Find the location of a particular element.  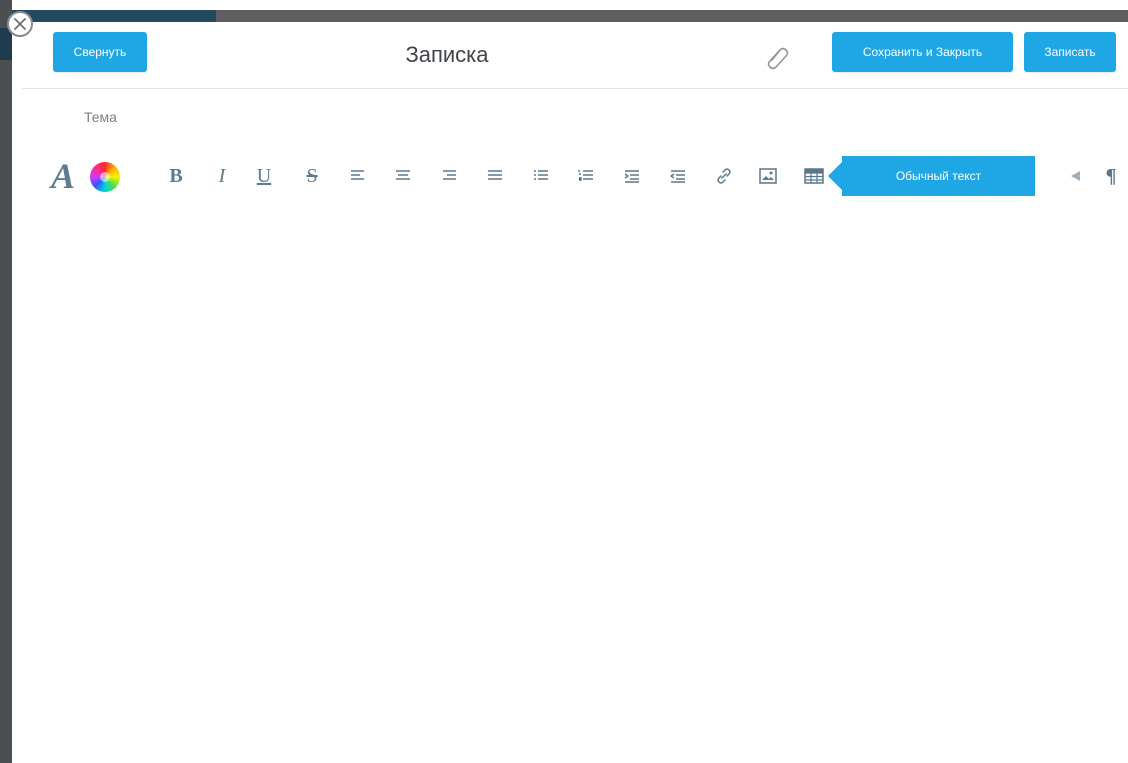

window-top-margin is located at coordinates (564, 5).